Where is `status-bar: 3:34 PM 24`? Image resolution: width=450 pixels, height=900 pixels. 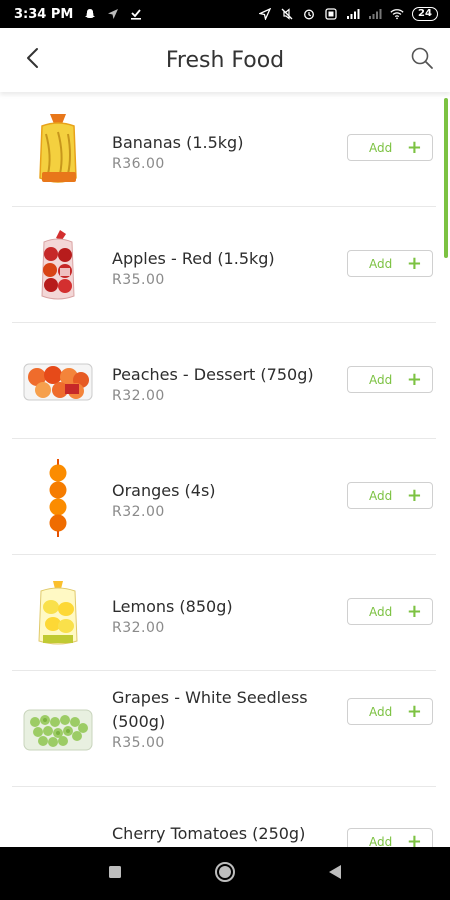
status-bar: 3:34 PM 24 is located at coordinates (225, 14).